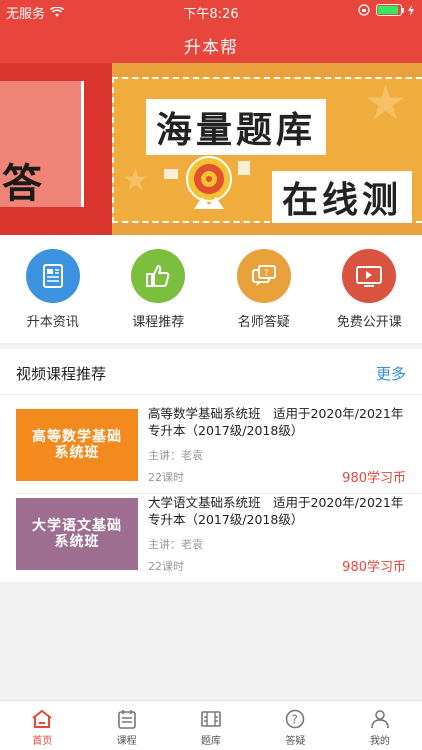 This screenshot has width=422, height=750. I want to click on tab-home: 首页, so click(42, 725).